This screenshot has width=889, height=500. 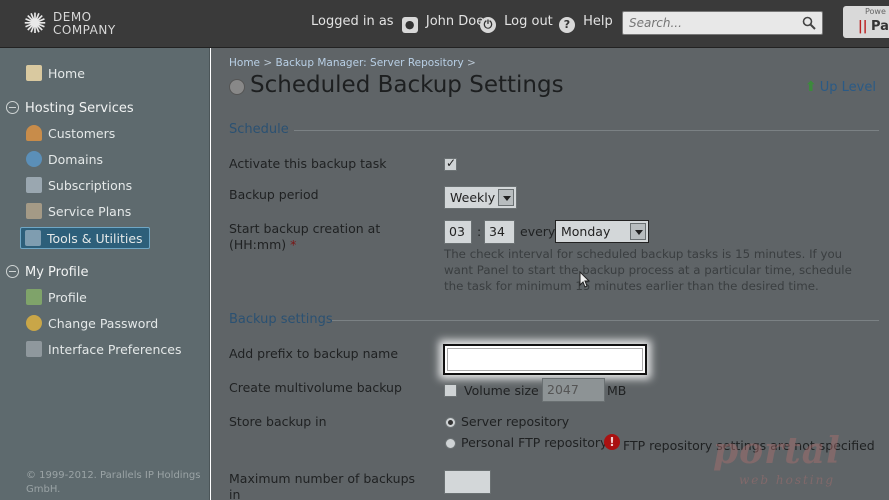 What do you see at coordinates (450, 422) in the screenshot?
I see `server-repository-radio` at bounding box center [450, 422].